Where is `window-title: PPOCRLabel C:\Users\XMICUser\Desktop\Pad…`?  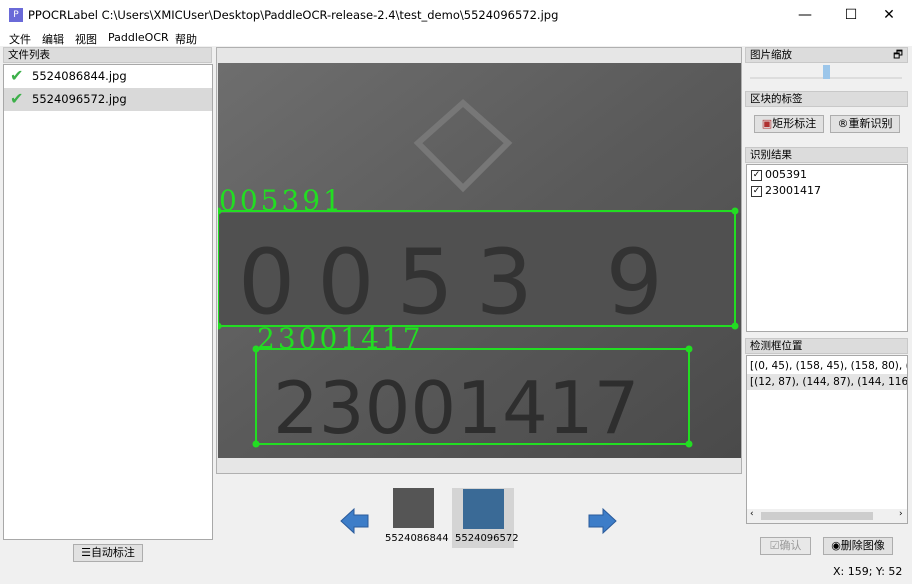
window-title: PPOCRLabel C:\Users\XMICUser\Desktop\Pad… is located at coordinates (293, 15).